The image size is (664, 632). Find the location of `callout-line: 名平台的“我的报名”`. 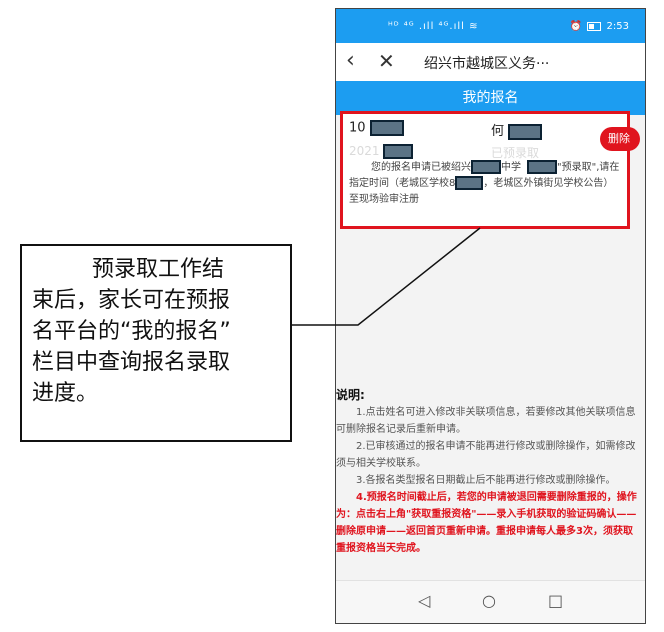

callout-line: 名平台的“我的报名” is located at coordinates (131, 331).